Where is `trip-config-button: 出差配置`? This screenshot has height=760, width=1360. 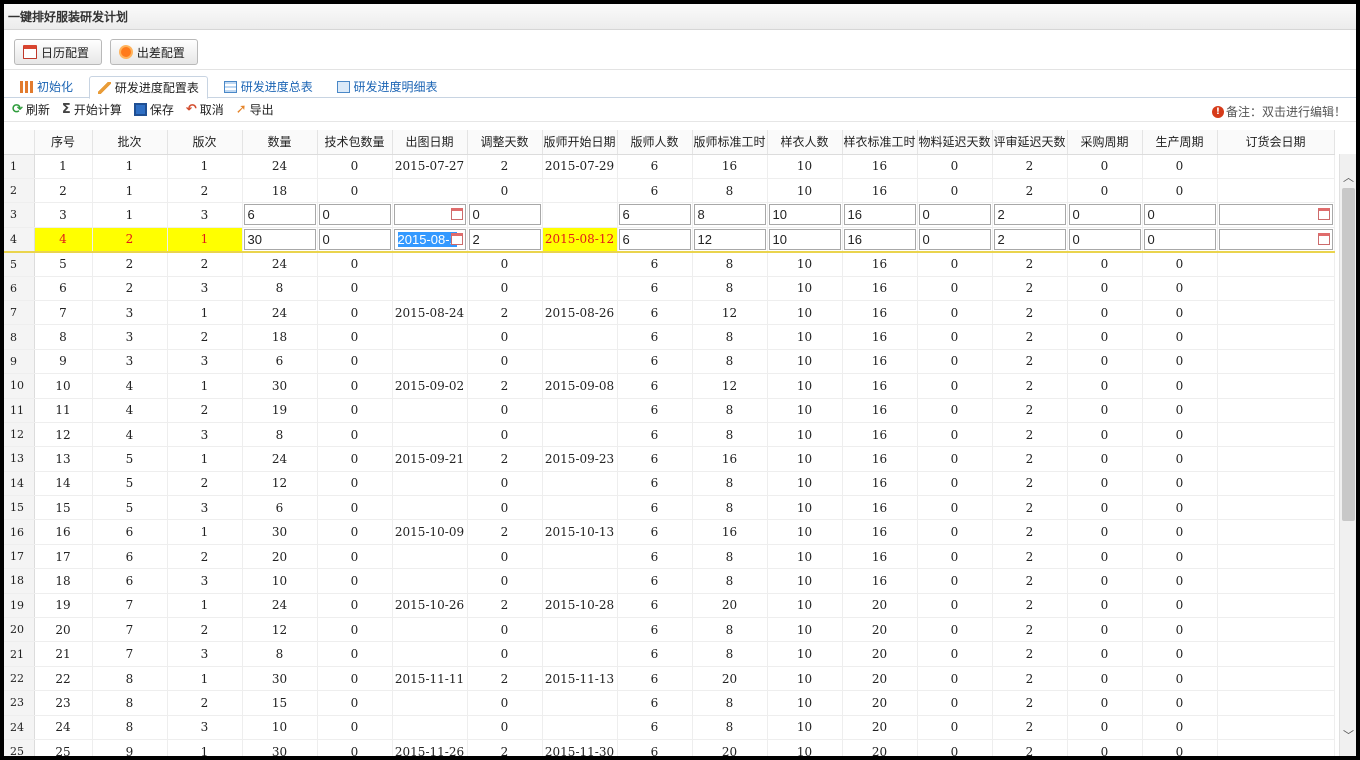 trip-config-button: 出差配置 is located at coordinates (153, 52).